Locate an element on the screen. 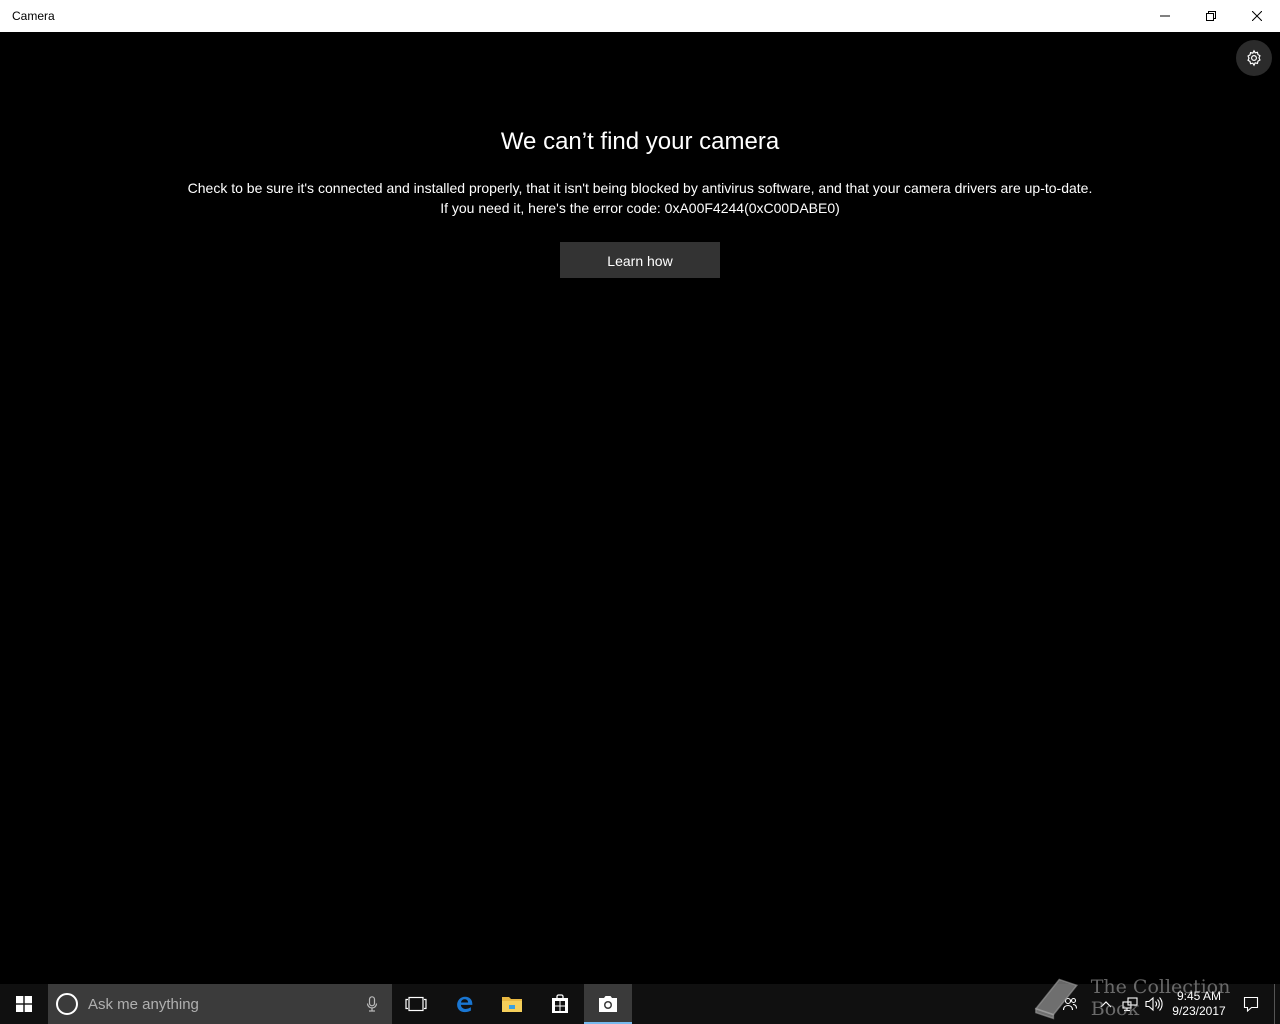 The width and height of the screenshot is (1280, 1024). edge-button is located at coordinates (464, 1004).